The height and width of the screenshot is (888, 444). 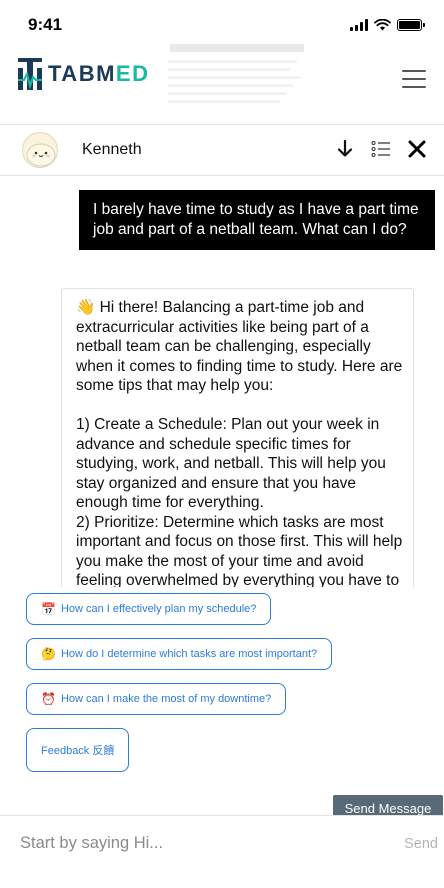 What do you see at coordinates (359, 25) in the screenshot?
I see `cellular-signal-icon` at bounding box center [359, 25].